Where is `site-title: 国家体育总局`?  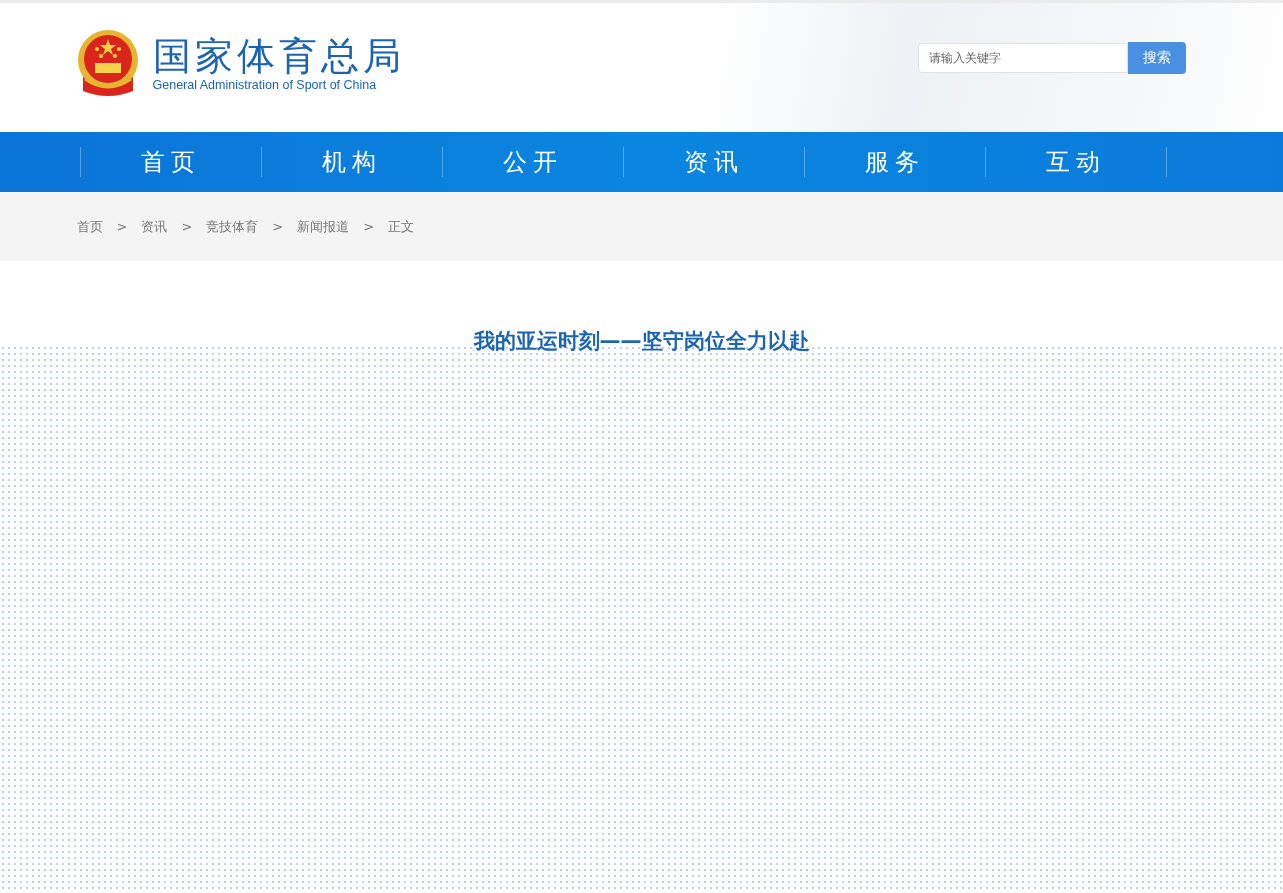
site-title: 国家体育总局 is located at coordinates (278, 55).